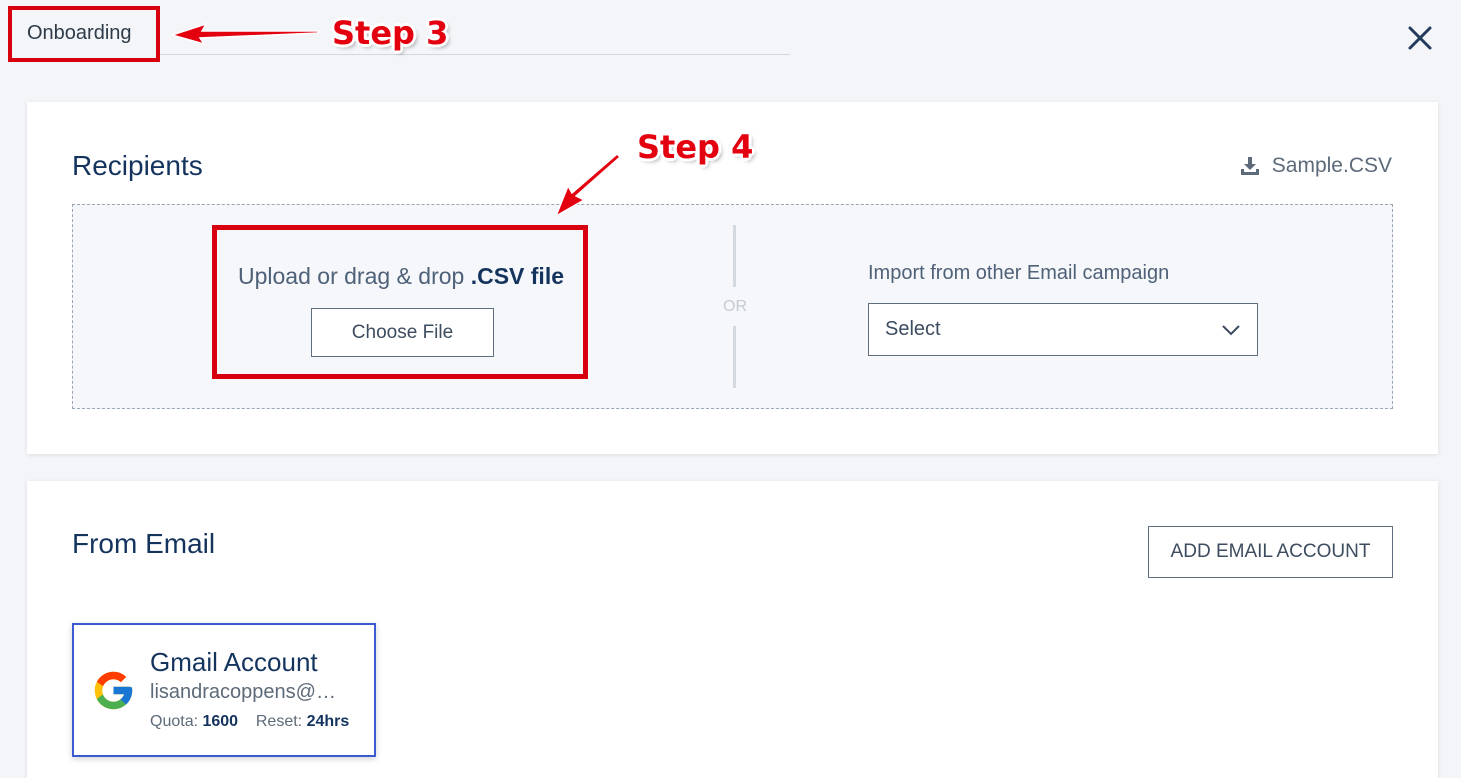 Image resolution: width=1461 pixels, height=778 pixels. What do you see at coordinates (144, 543) in the screenshot?
I see `from-email-title: From Email` at bounding box center [144, 543].